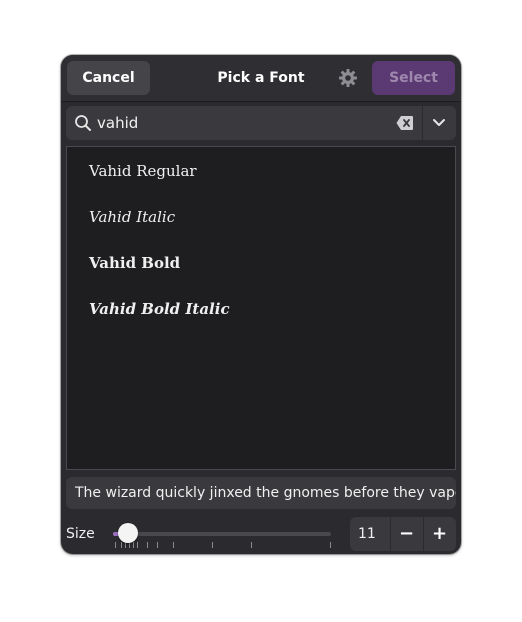  I want to click on size-value: 11, so click(367, 534).